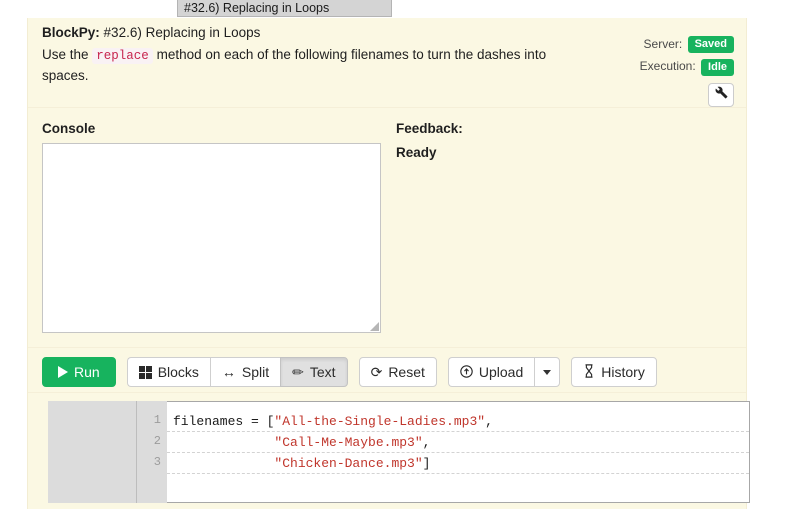 This screenshot has width=804, height=509. What do you see at coordinates (322, 372) in the screenshot?
I see `text-button-label: Text` at bounding box center [322, 372].